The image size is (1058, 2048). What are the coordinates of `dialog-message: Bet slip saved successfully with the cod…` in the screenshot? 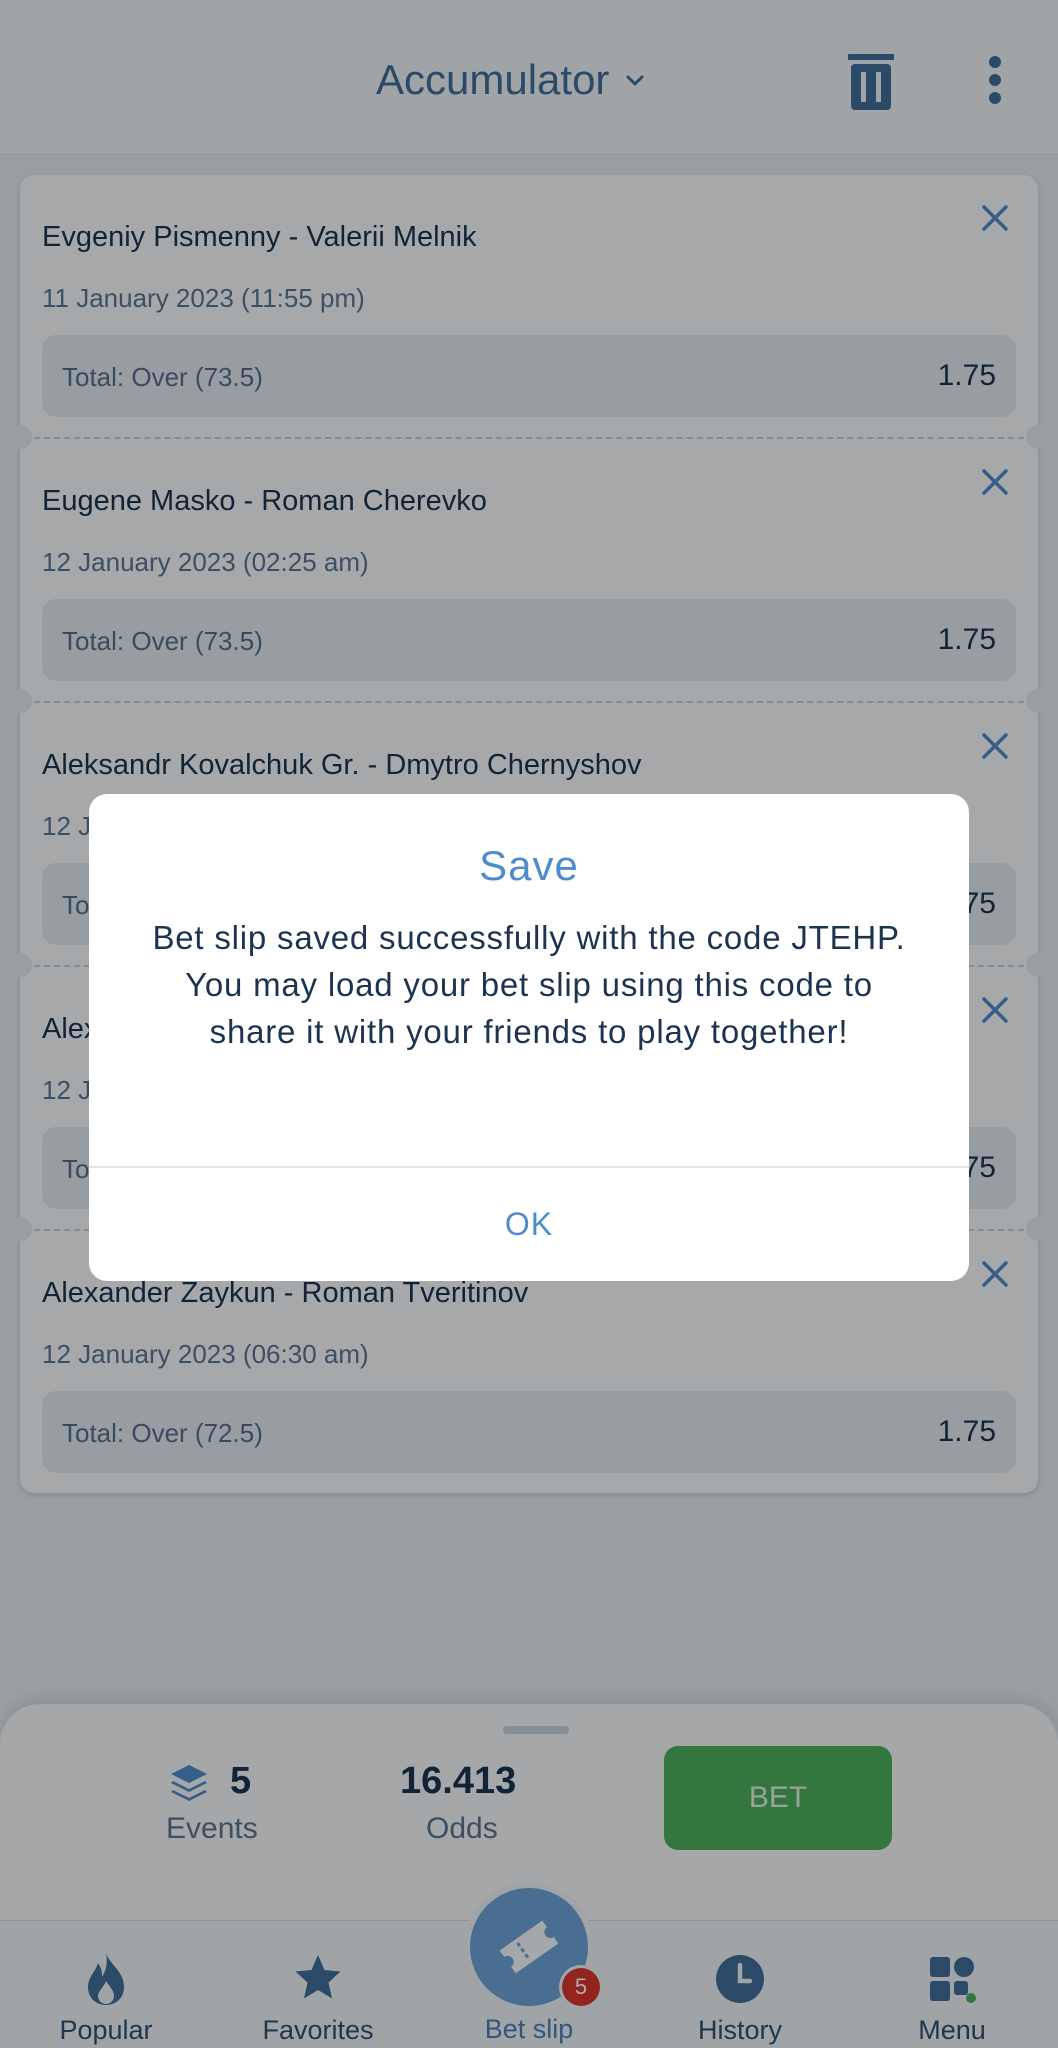 It's located at (529, 984).